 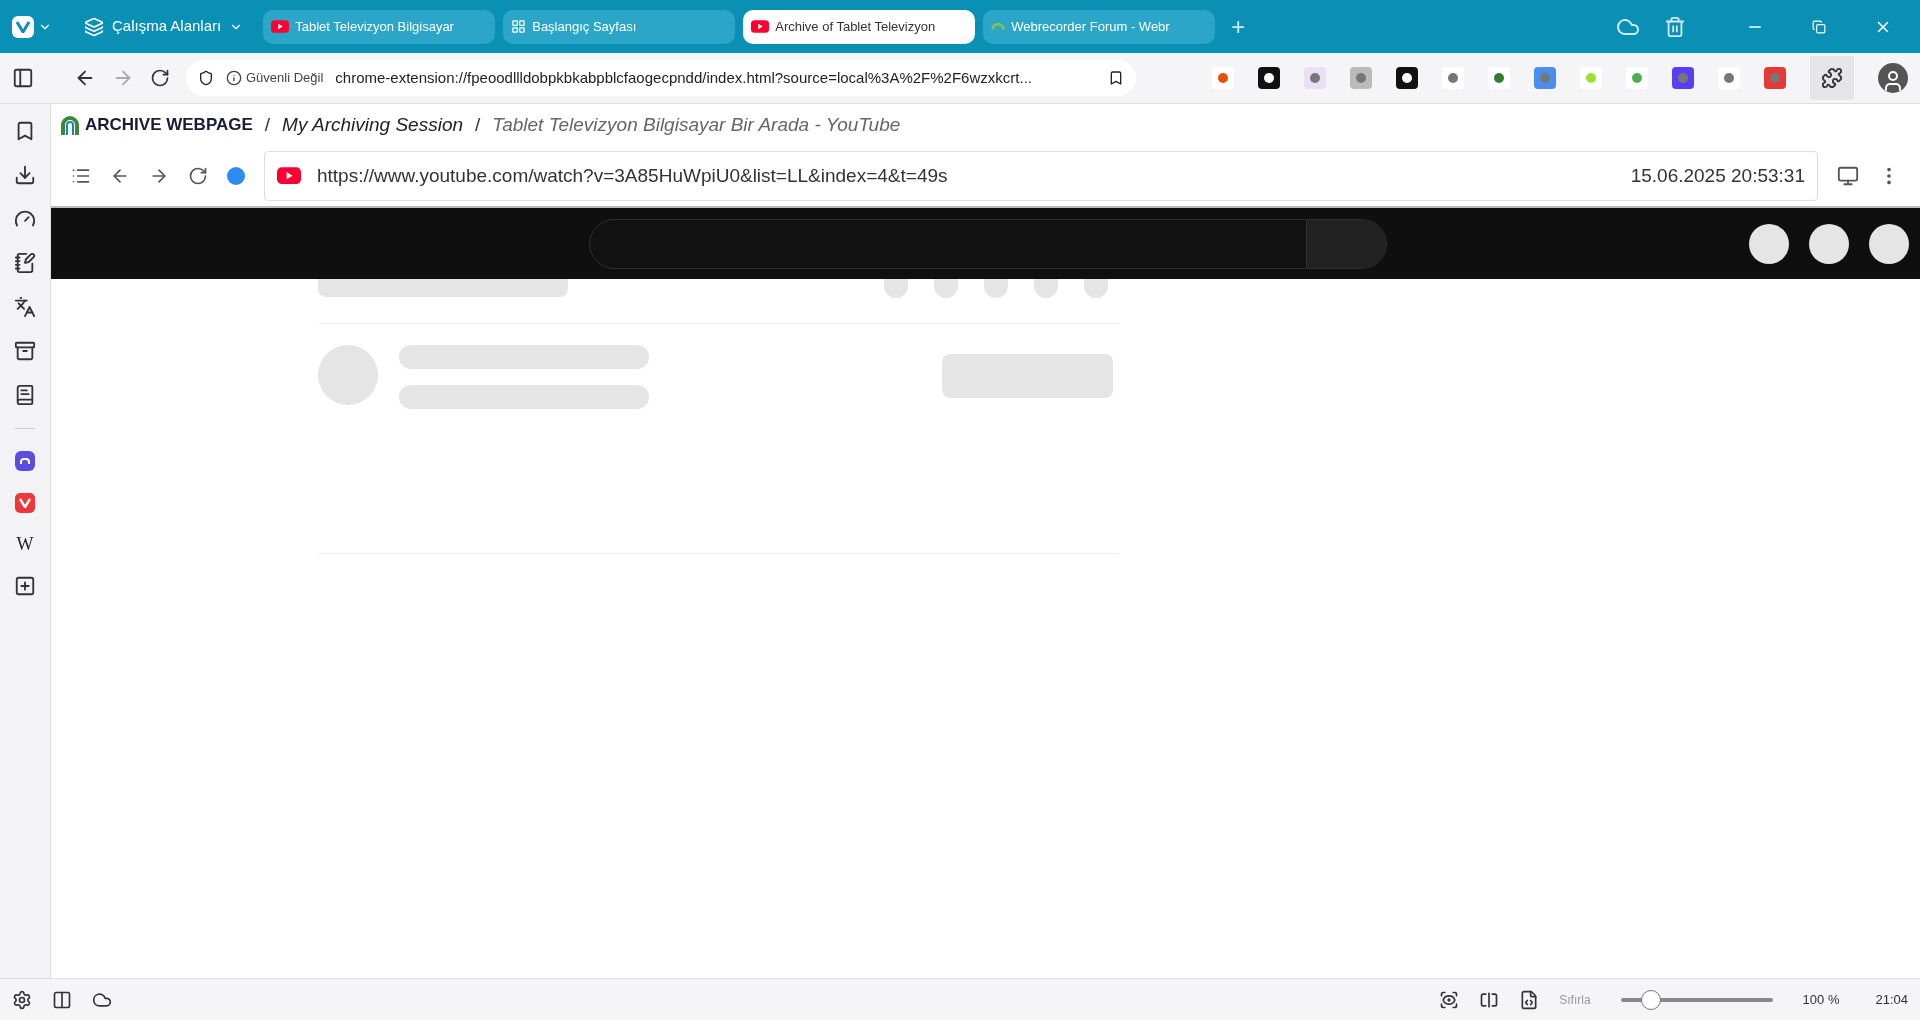 What do you see at coordinates (696, 124) in the screenshot?
I see `breadcrumb-item: Tablet Televizyon Bilgisayar Bir Arada - YouTube` at bounding box center [696, 124].